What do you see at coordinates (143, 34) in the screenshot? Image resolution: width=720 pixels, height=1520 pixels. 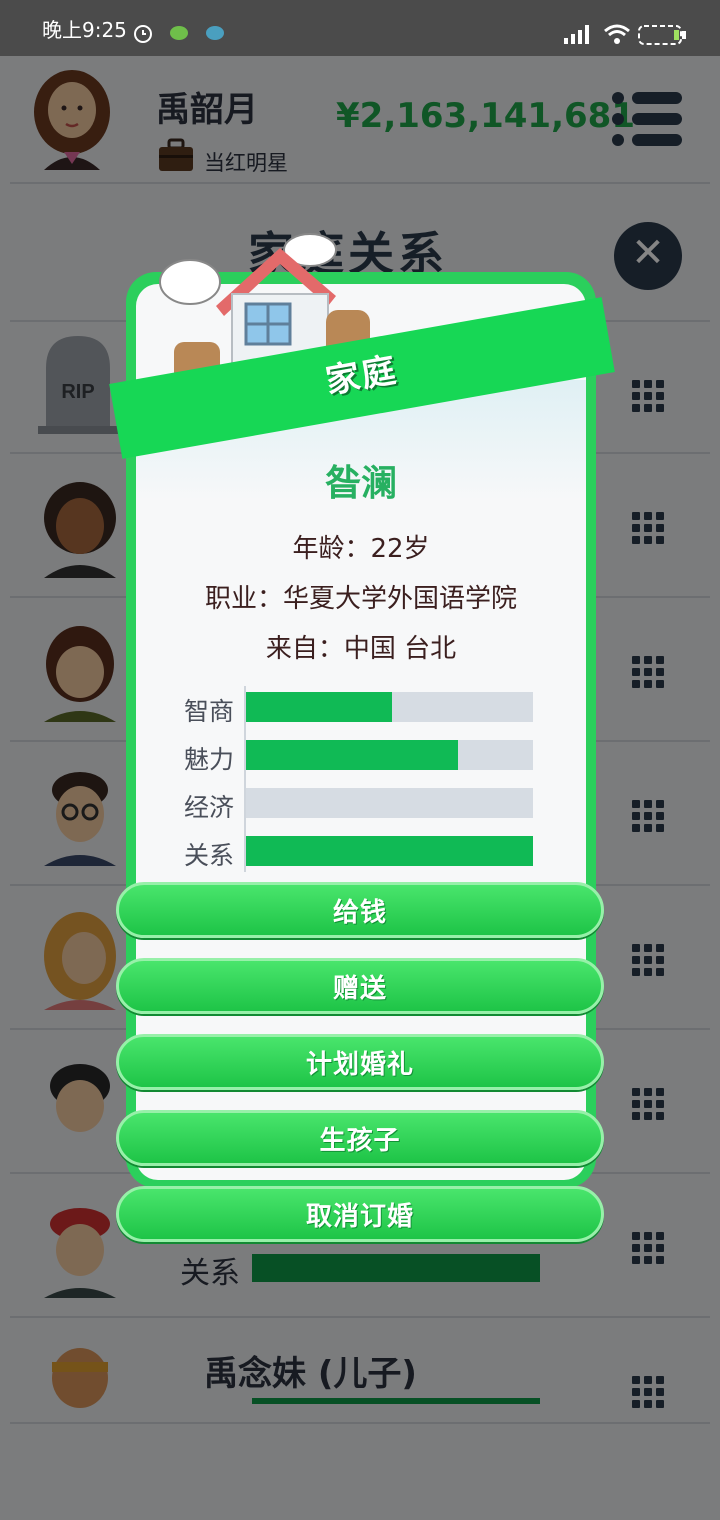 I see `alarm-icon` at bounding box center [143, 34].